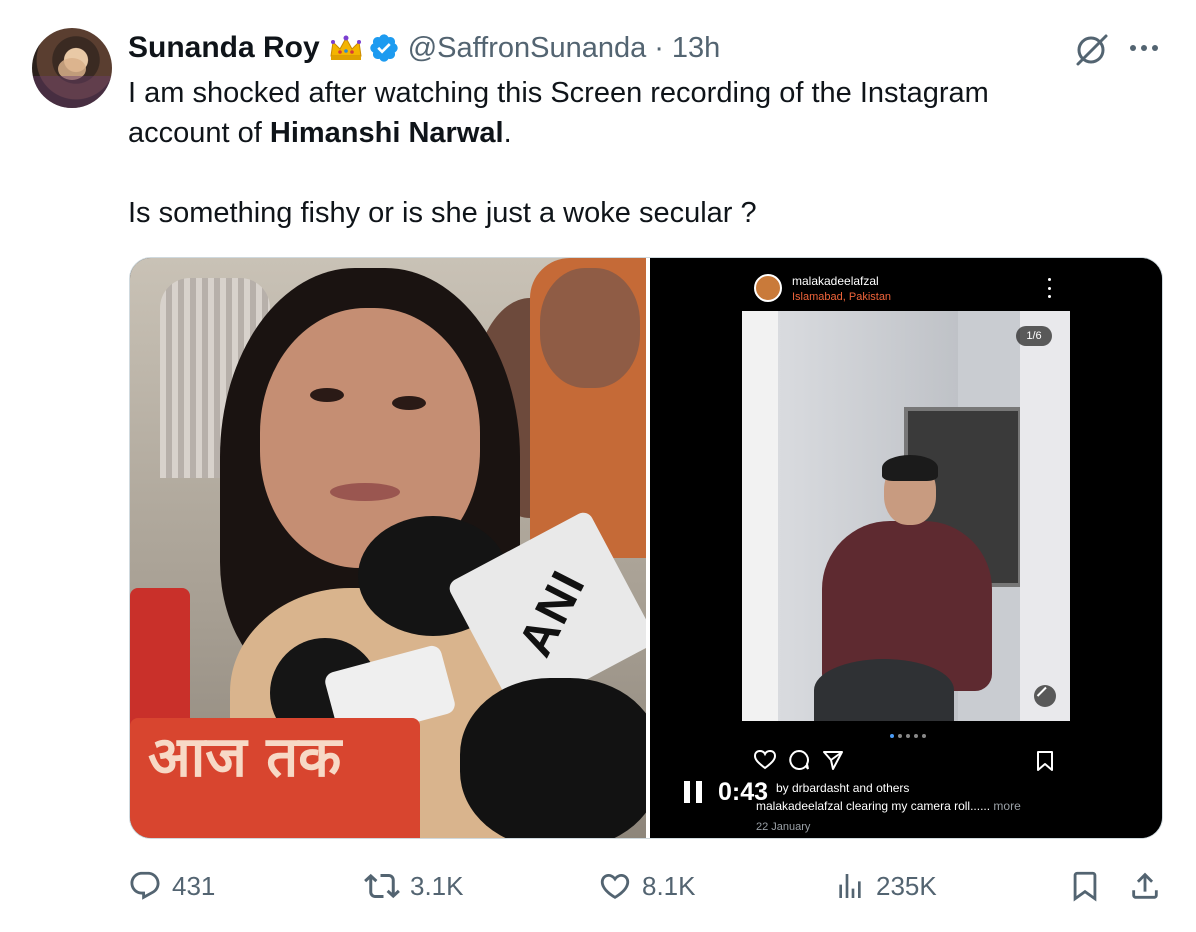  Describe the element at coordinates (552, 613) in the screenshot. I see `ani-logo-text: ANI` at that location.